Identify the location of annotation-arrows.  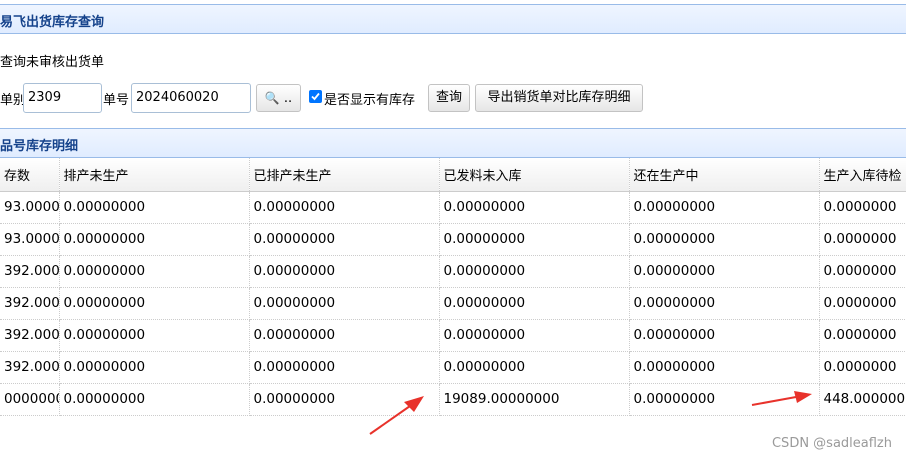
(590, 413).